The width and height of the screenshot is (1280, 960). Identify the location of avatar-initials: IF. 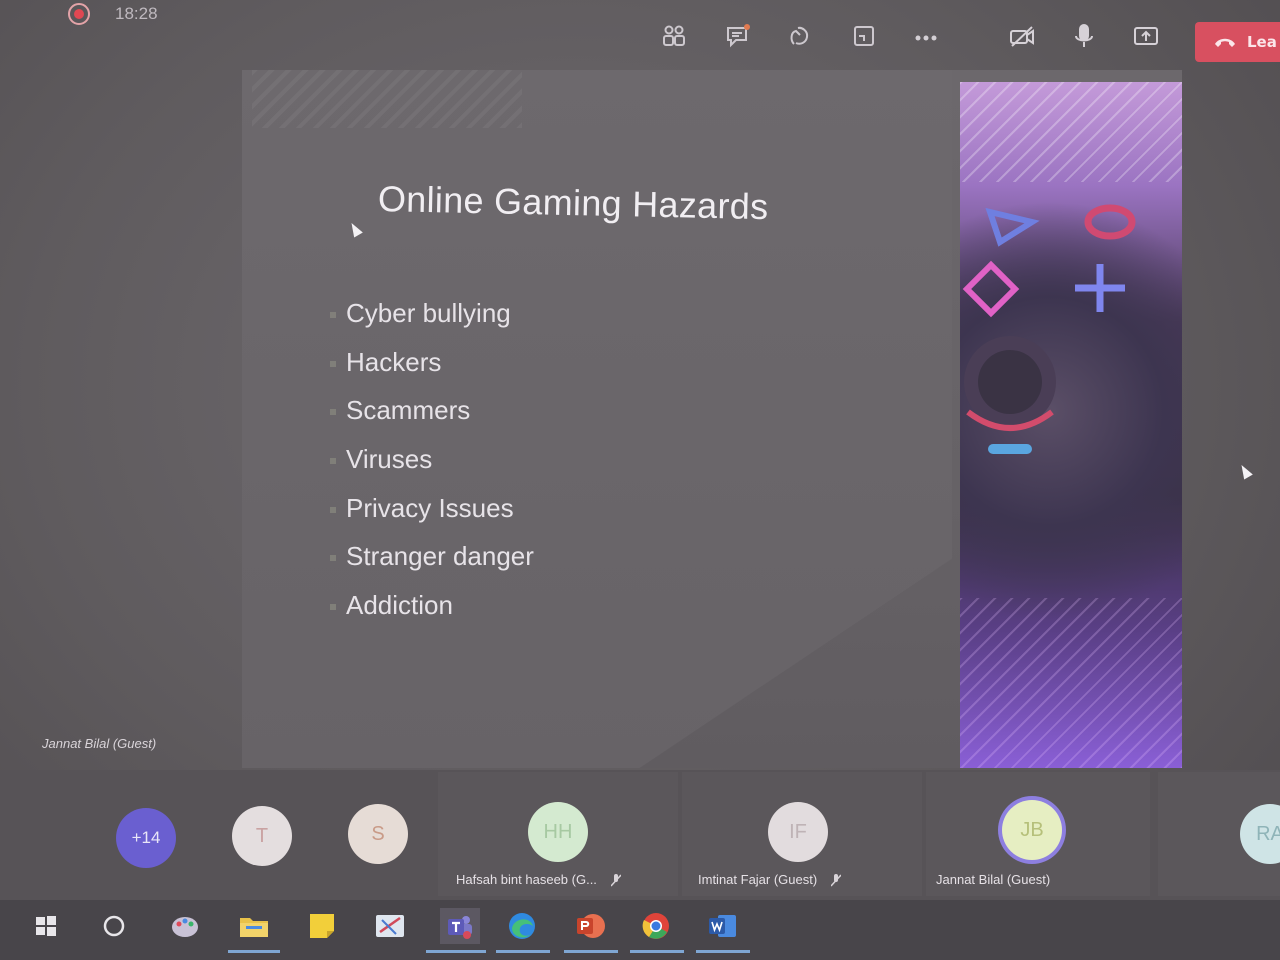
(798, 831).